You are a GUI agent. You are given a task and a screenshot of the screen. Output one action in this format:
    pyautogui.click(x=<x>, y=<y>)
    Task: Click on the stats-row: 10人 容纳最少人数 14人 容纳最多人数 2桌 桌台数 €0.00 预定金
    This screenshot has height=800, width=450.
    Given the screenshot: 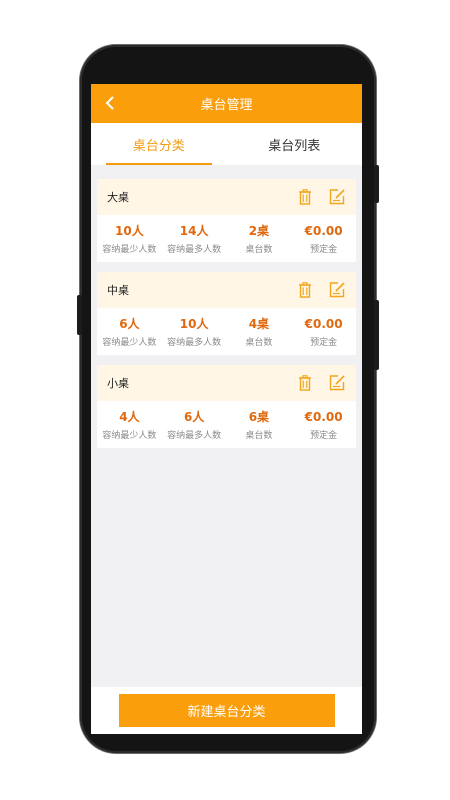 What is the action you would take?
    pyautogui.click(x=226, y=238)
    